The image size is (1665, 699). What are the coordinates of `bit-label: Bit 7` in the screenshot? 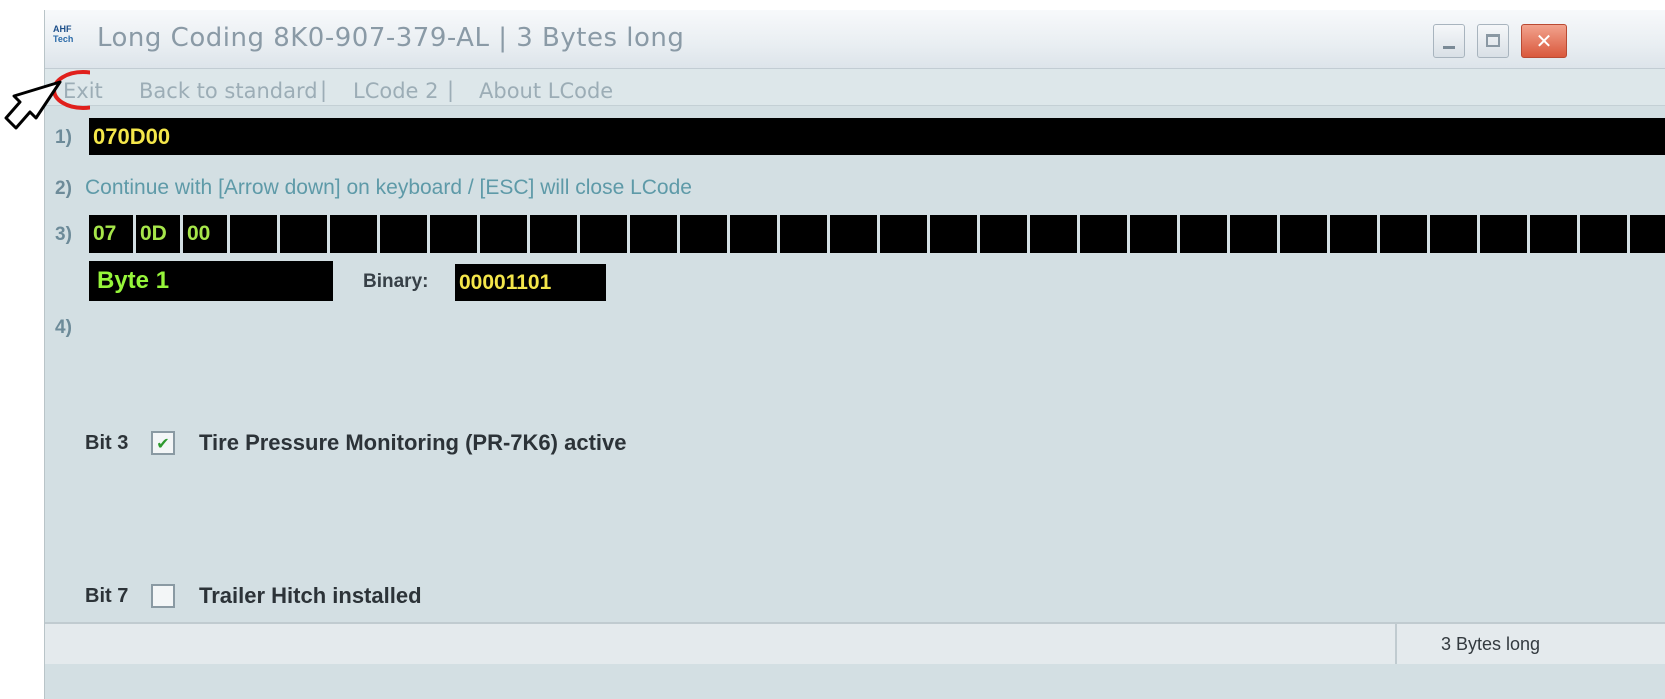 It's located at (107, 595).